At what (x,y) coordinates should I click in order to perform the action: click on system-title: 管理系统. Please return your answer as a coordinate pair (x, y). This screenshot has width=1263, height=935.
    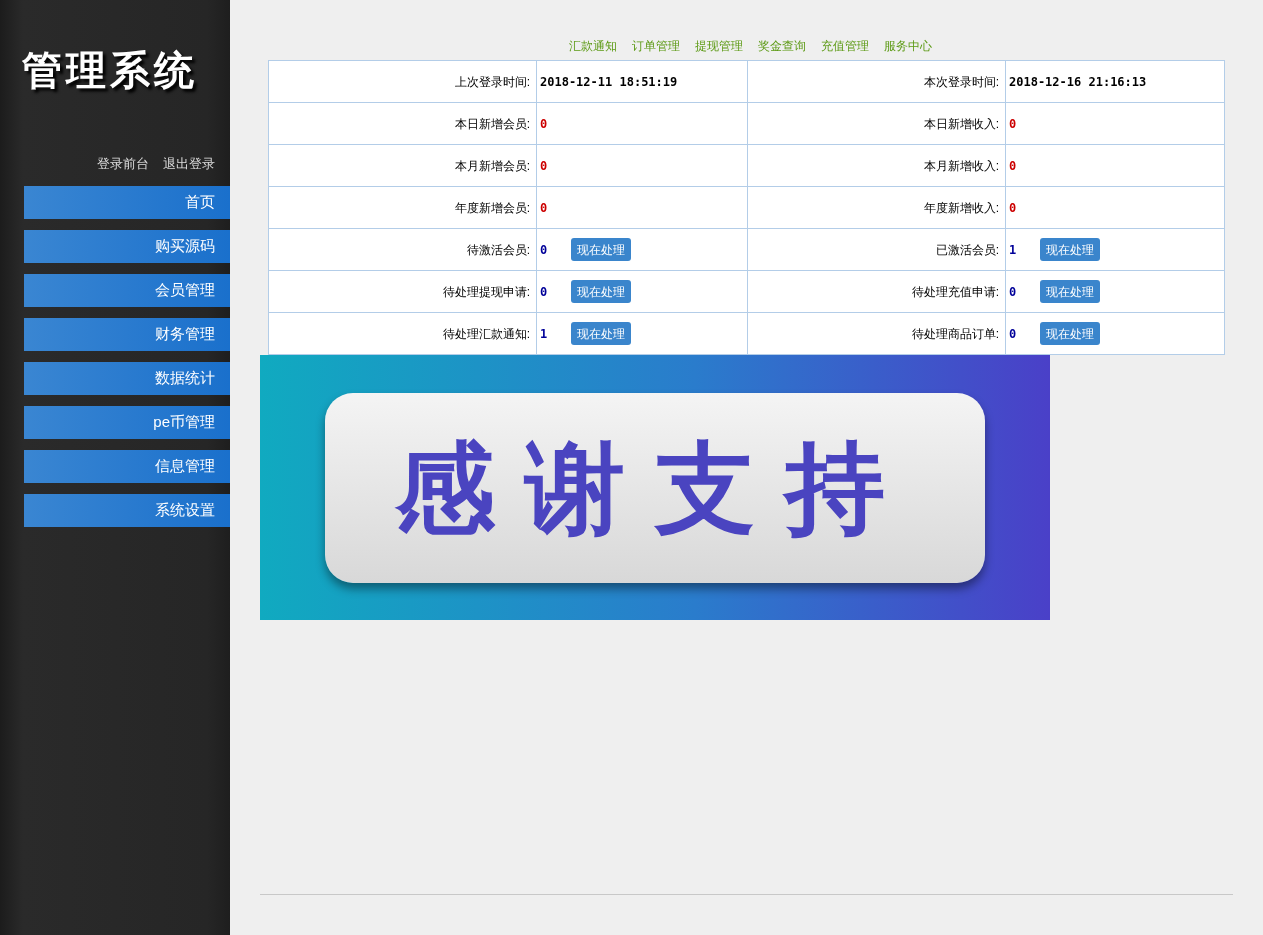
    Looking at the image, I should click on (110, 70).